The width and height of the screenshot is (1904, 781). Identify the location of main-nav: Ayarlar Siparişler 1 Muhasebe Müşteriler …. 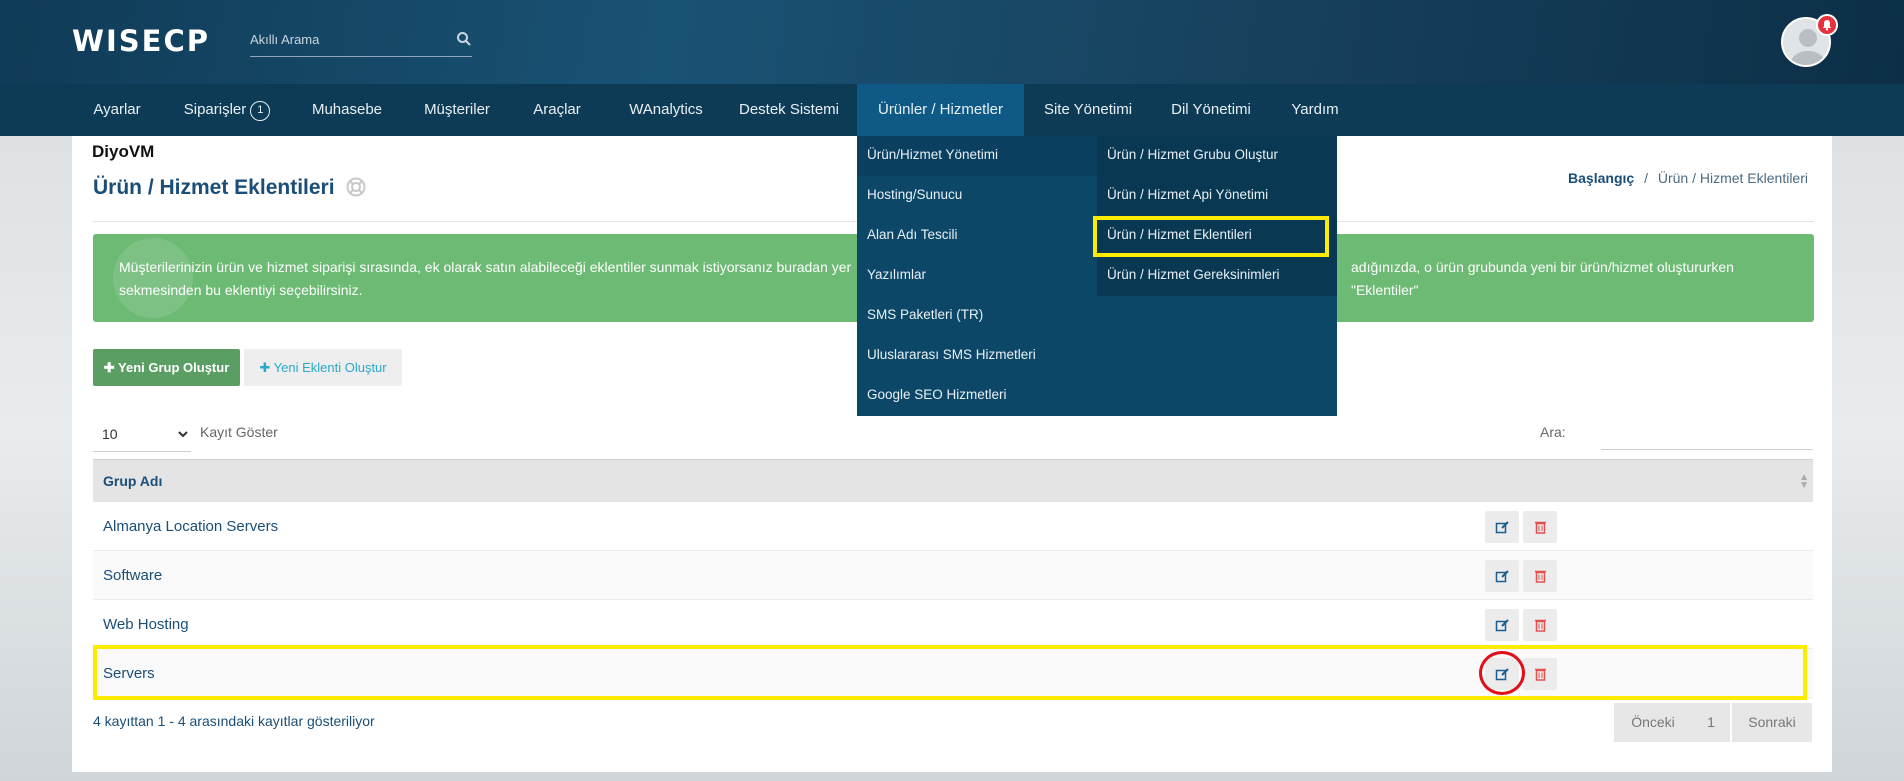
(952, 110).